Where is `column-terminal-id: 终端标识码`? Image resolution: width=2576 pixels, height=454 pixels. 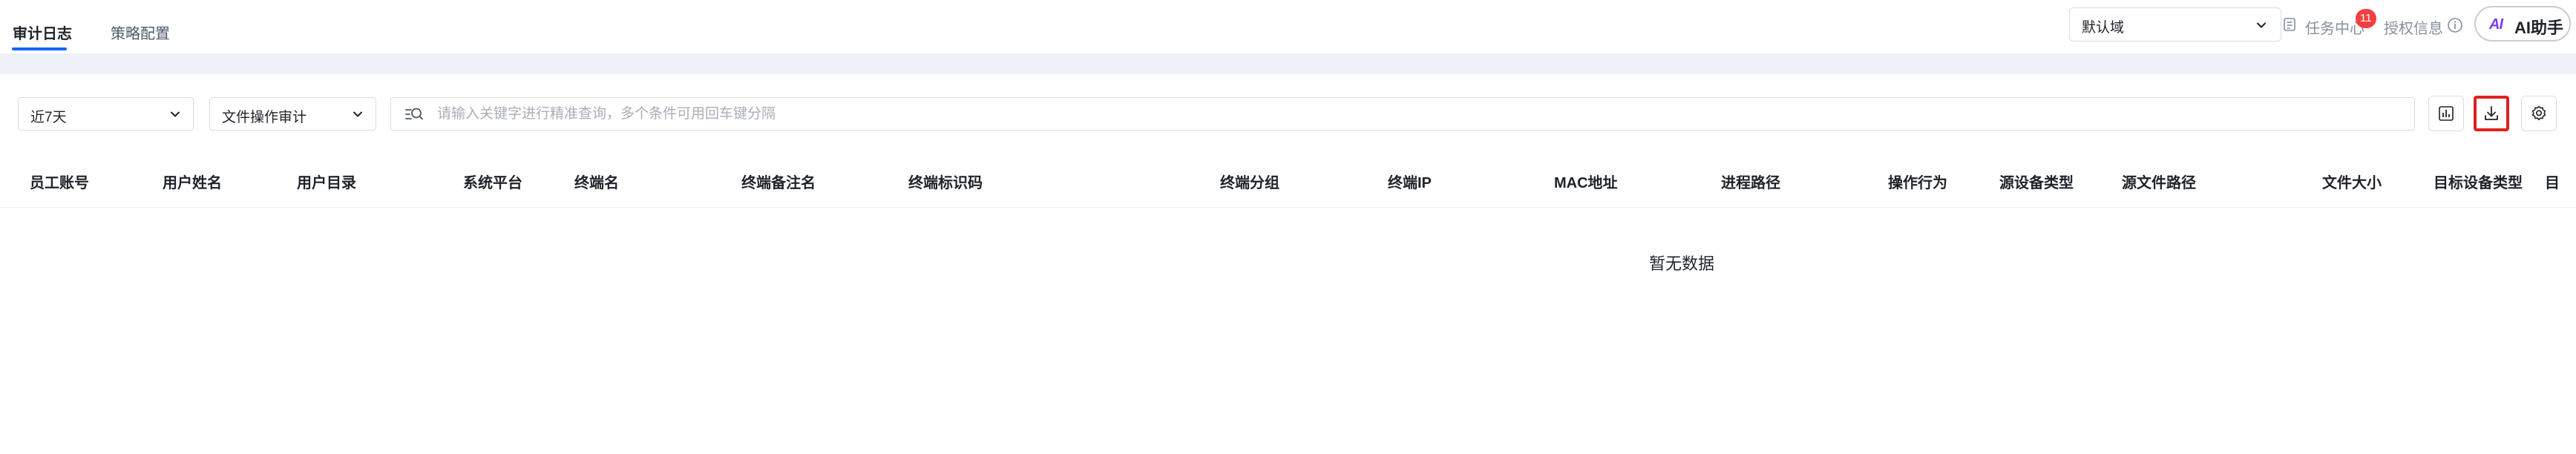 column-terminal-id: 终端标识码 is located at coordinates (946, 182).